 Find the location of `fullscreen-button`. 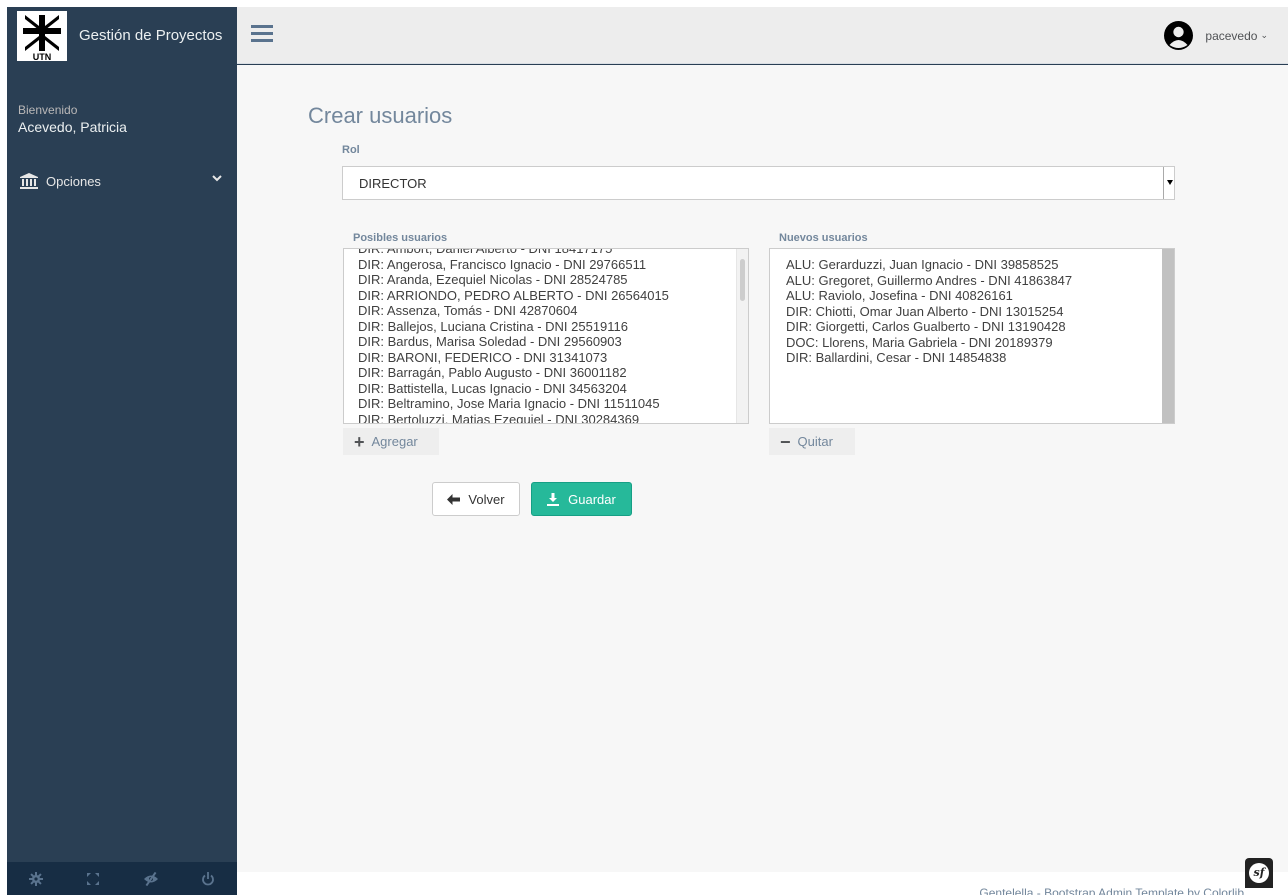

fullscreen-button is located at coordinates (94, 878).